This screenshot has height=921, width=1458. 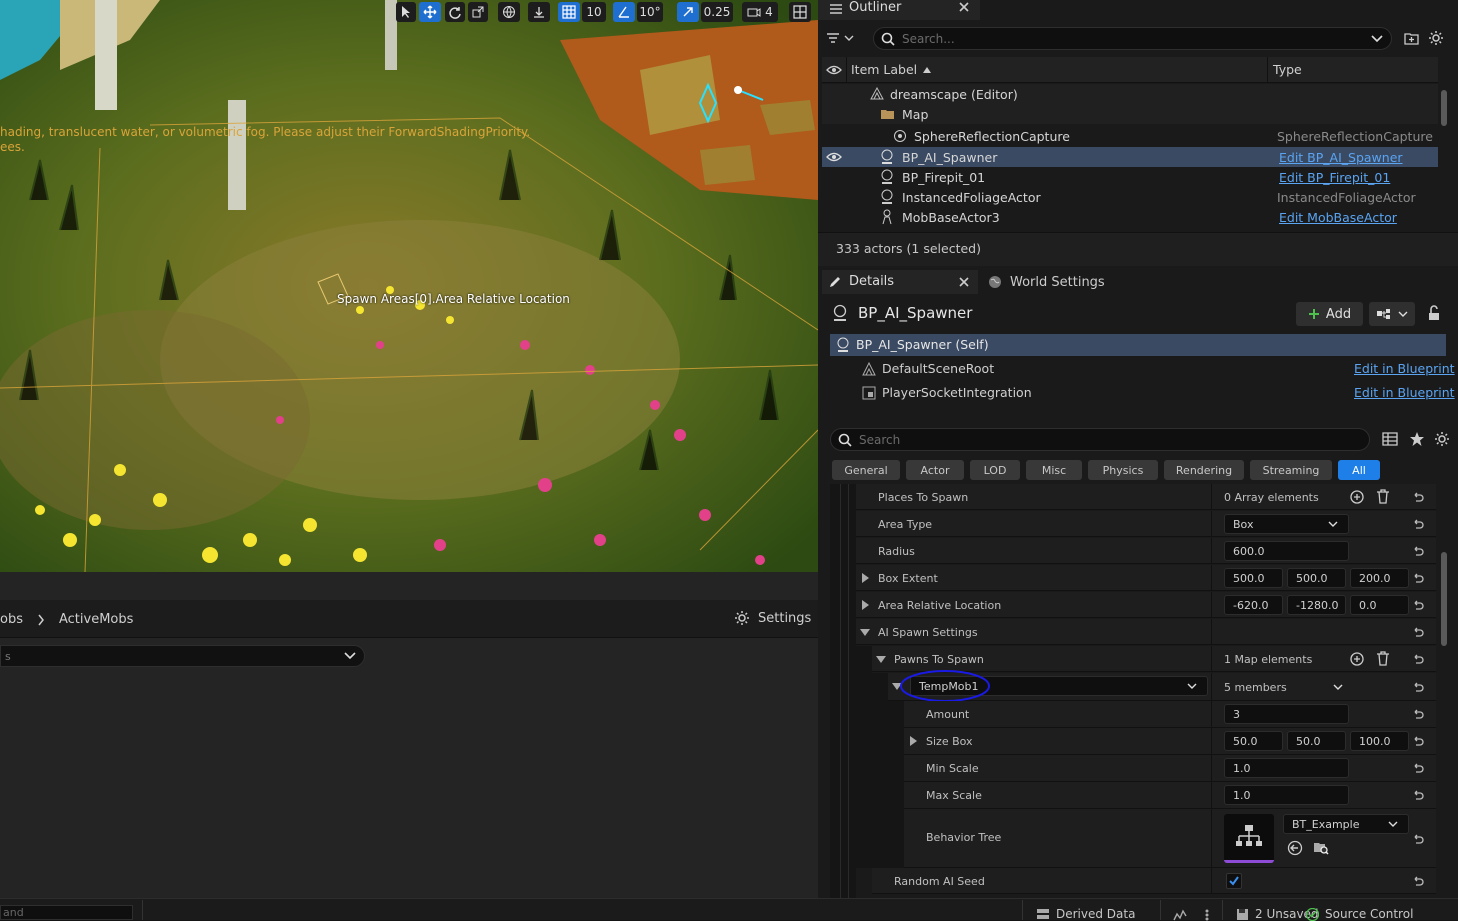 I want to click on world-settings-tab: World Settings, so click(x=1053, y=282).